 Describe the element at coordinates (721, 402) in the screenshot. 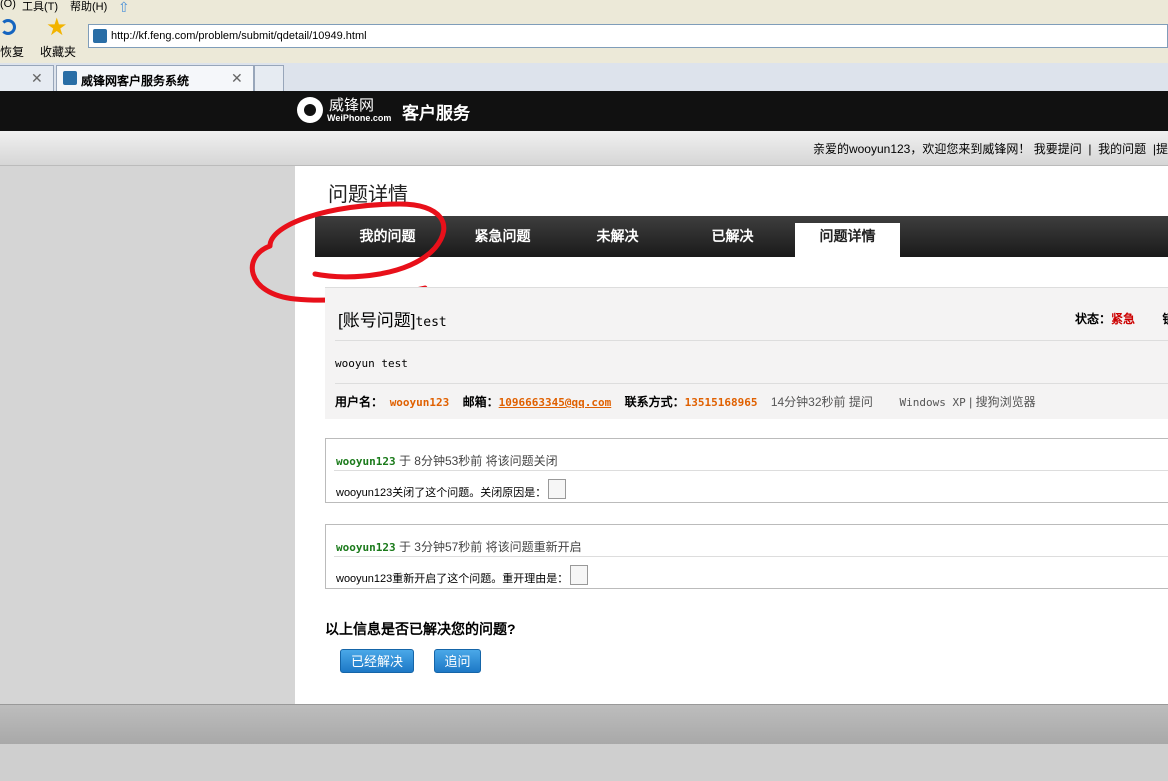

I see `contact-value: 13515168965` at that location.